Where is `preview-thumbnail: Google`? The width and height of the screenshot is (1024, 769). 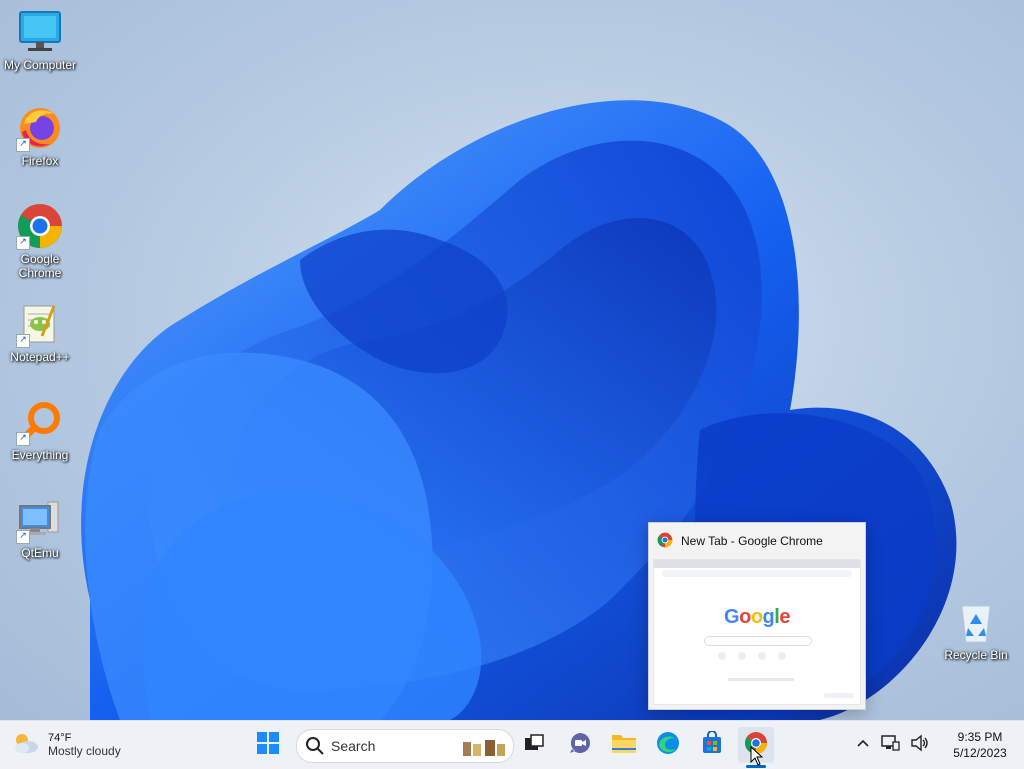 preview-thumbnail: Google is located at coordinates (757, 632).